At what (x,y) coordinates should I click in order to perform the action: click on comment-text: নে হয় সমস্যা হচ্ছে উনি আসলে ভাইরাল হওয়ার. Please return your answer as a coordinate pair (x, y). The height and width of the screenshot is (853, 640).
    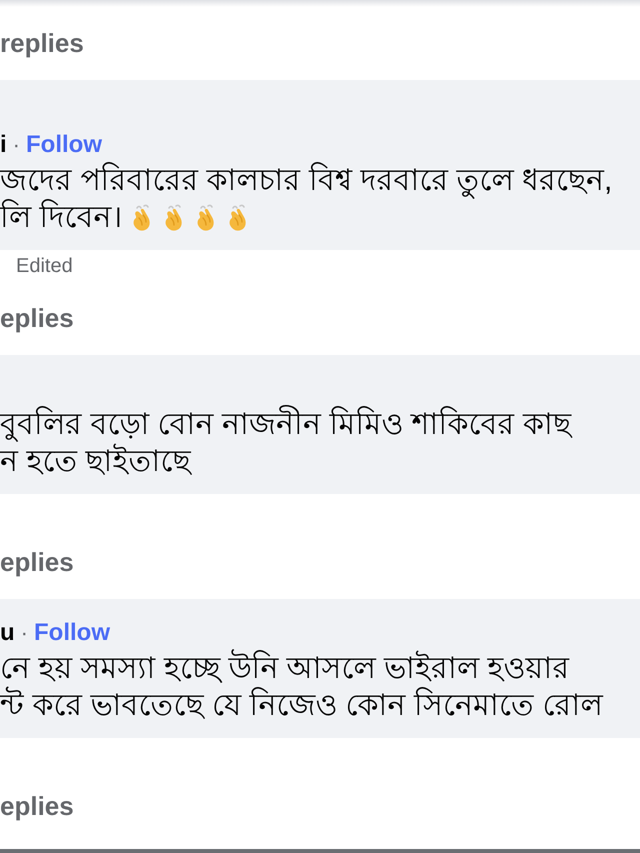
    Looking at the image, I should click on (285, 668).